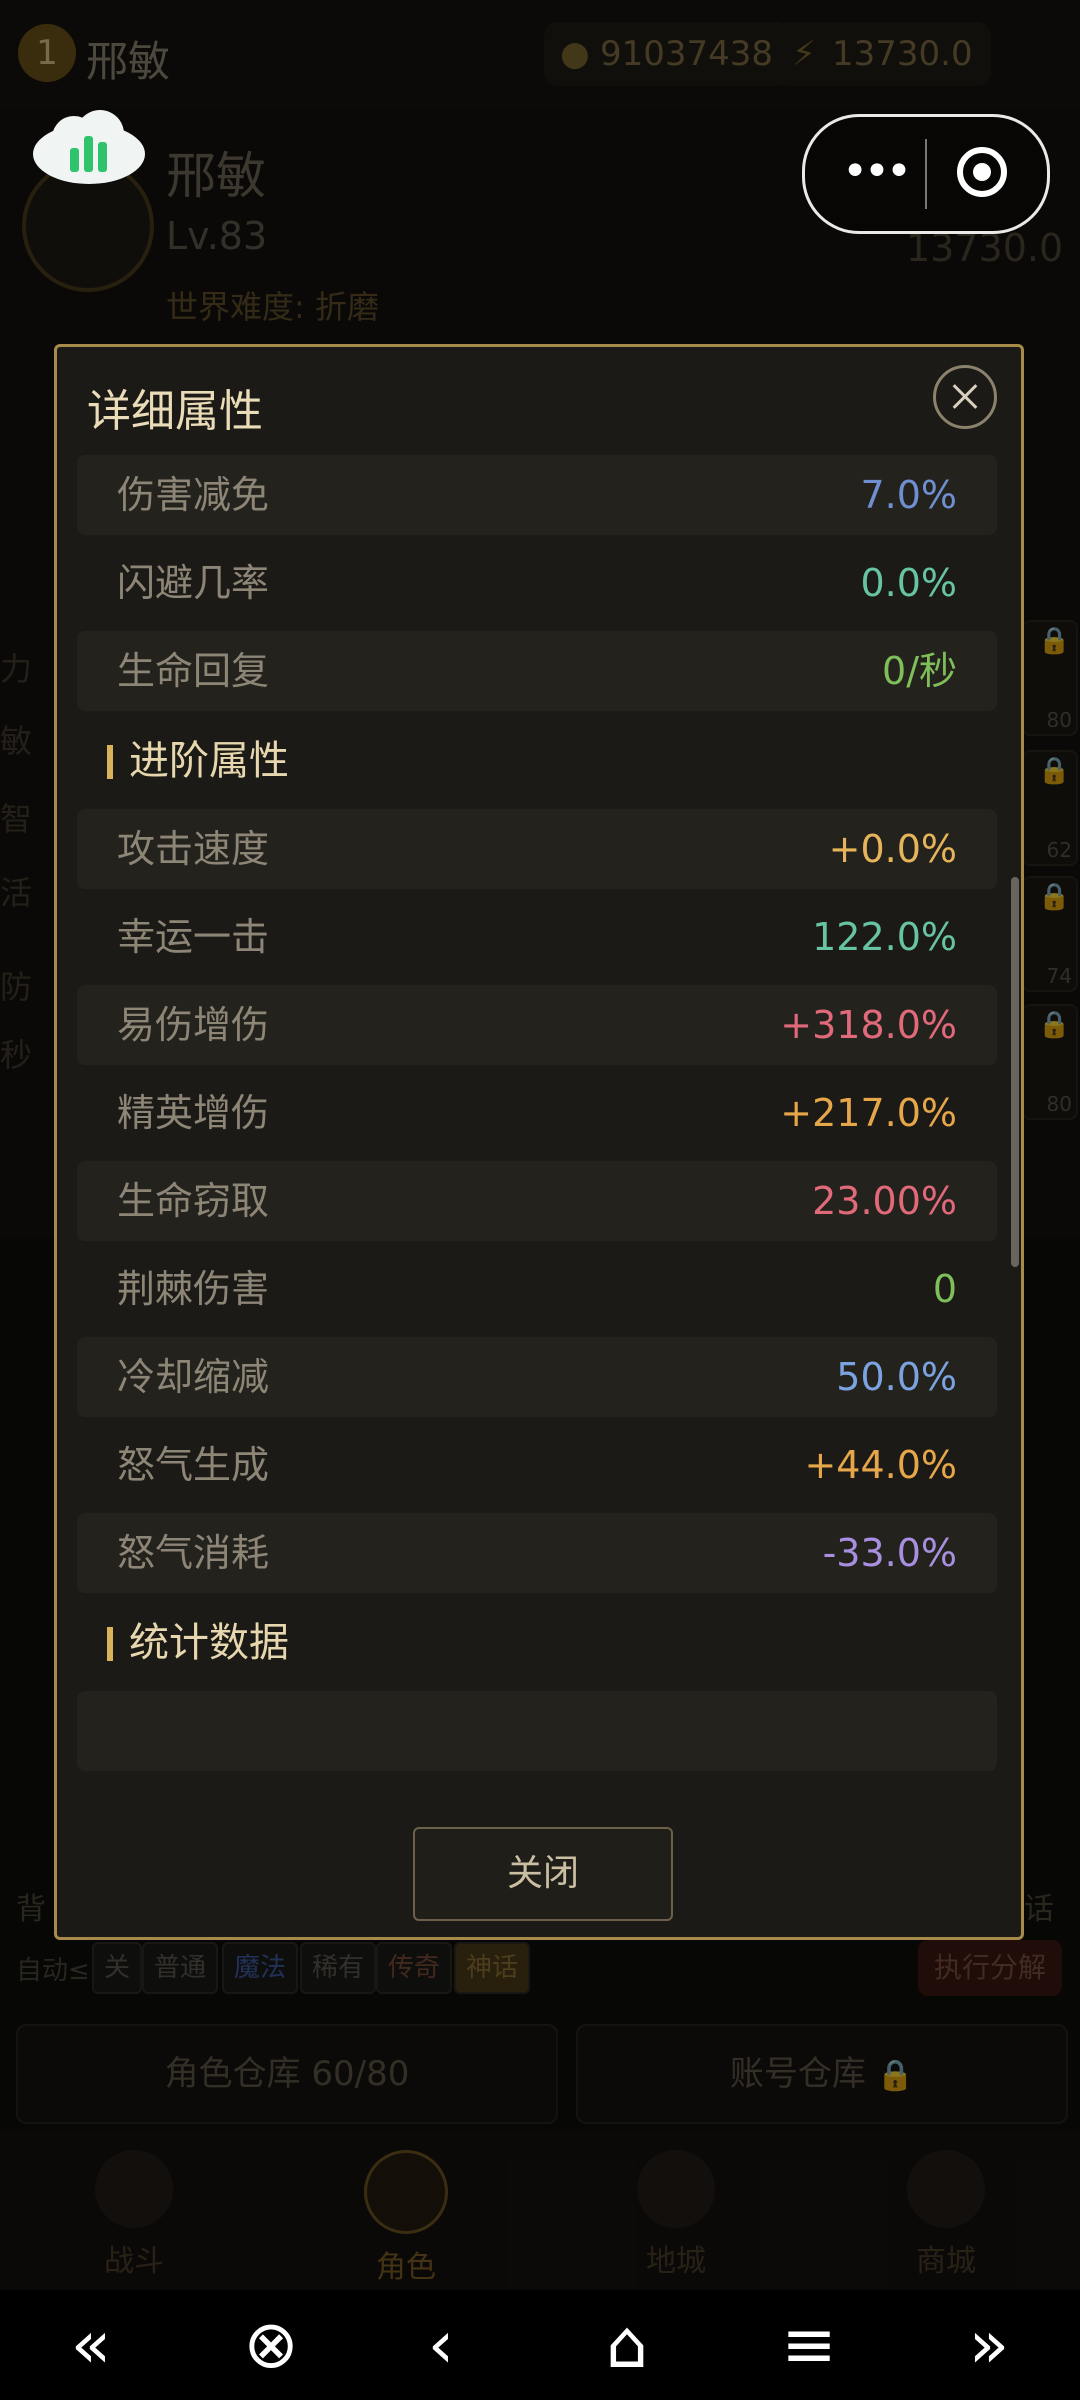 This screenshot has height=2400, width=1080. Describe the element at coordinates (989, 2345) in the screenshot. I see `double-forward-icon: »` at that location.